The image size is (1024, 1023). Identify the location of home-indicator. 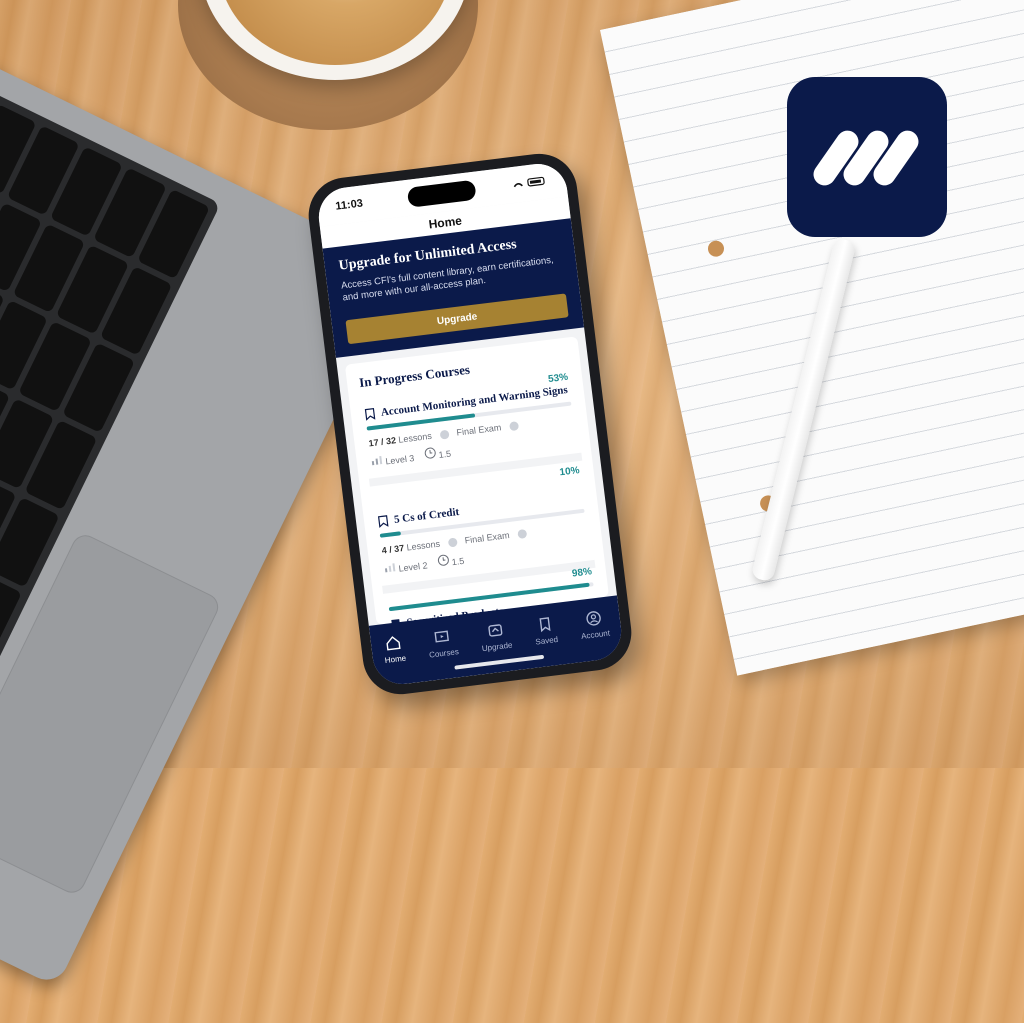
(499, 662).